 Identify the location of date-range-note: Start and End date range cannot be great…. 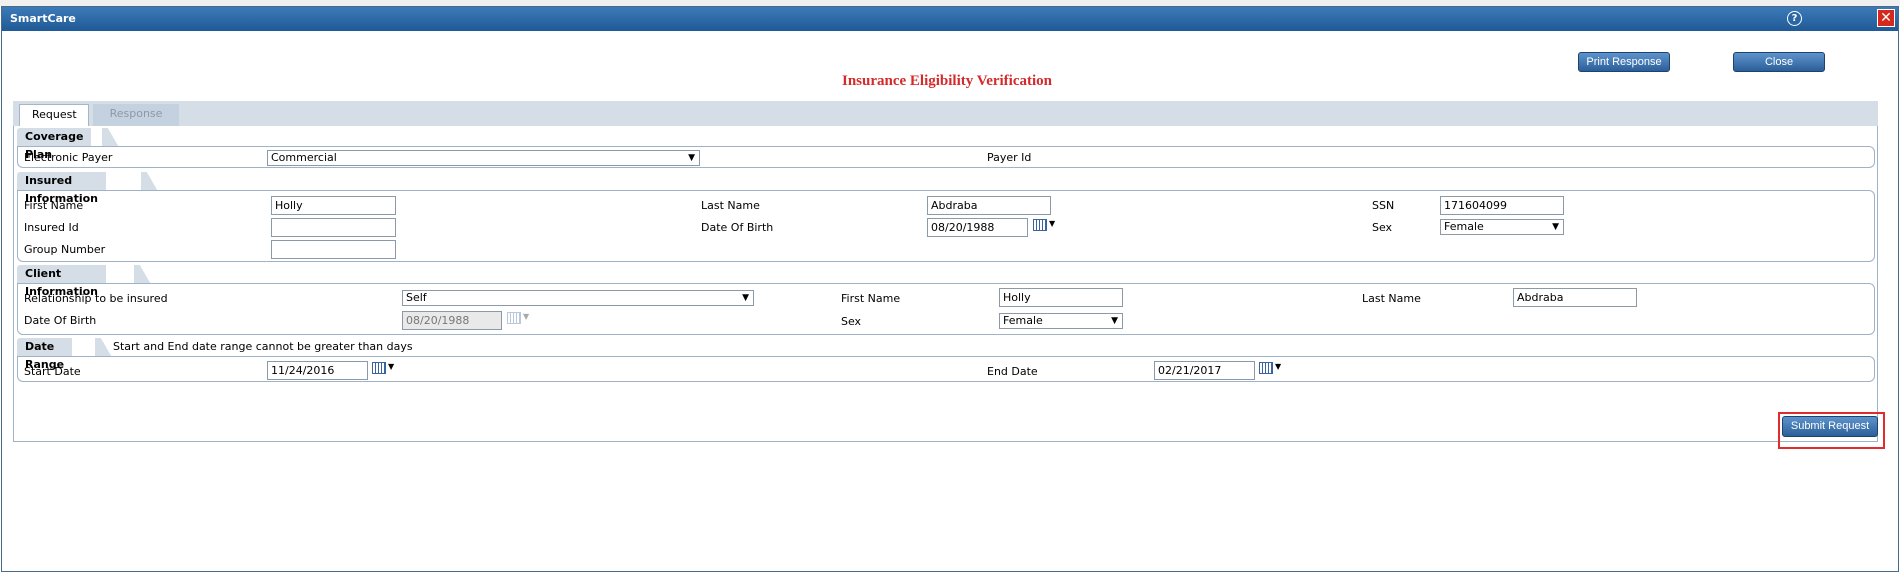
(263, 346).